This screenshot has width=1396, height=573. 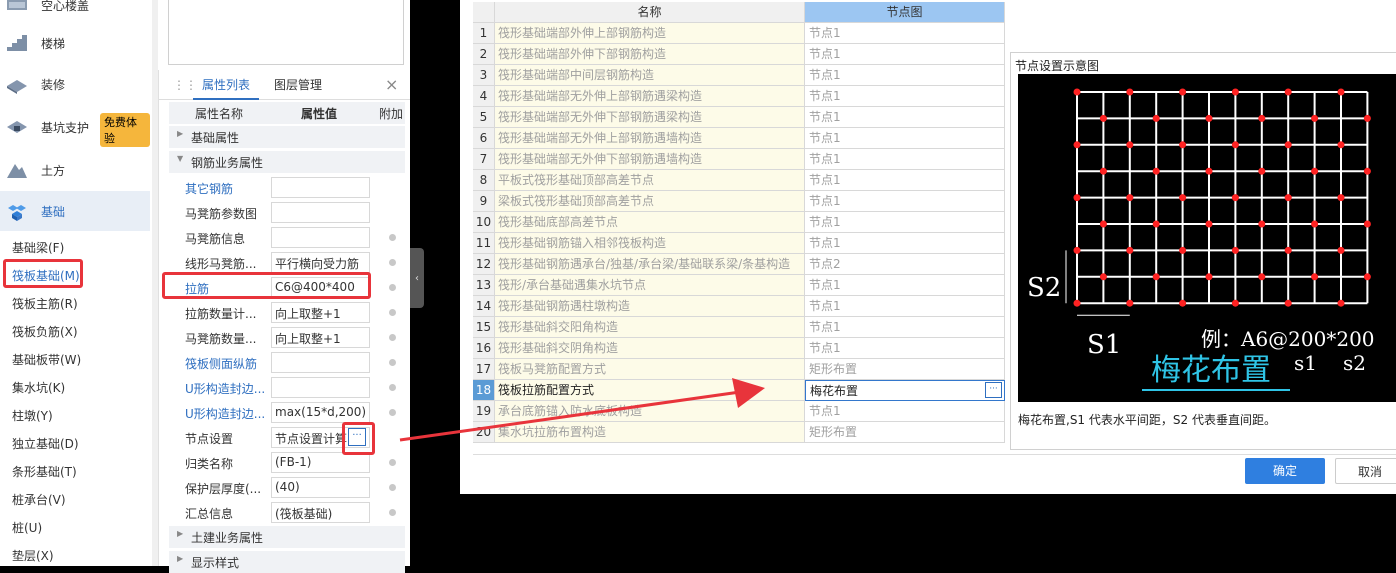 I want to click on nav-category-foundation: 基础, so click(x=75, y=211).